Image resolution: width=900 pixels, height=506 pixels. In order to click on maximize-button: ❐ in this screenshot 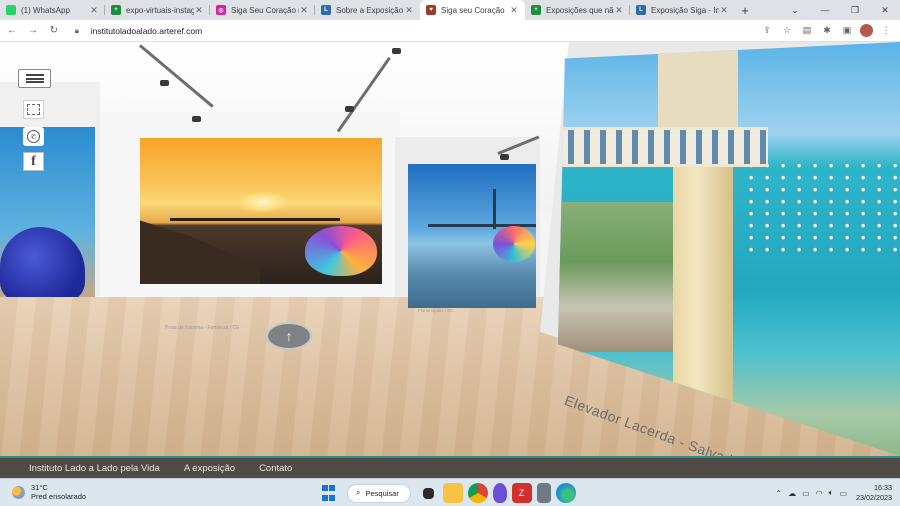, I will do `click(855, 10)`.